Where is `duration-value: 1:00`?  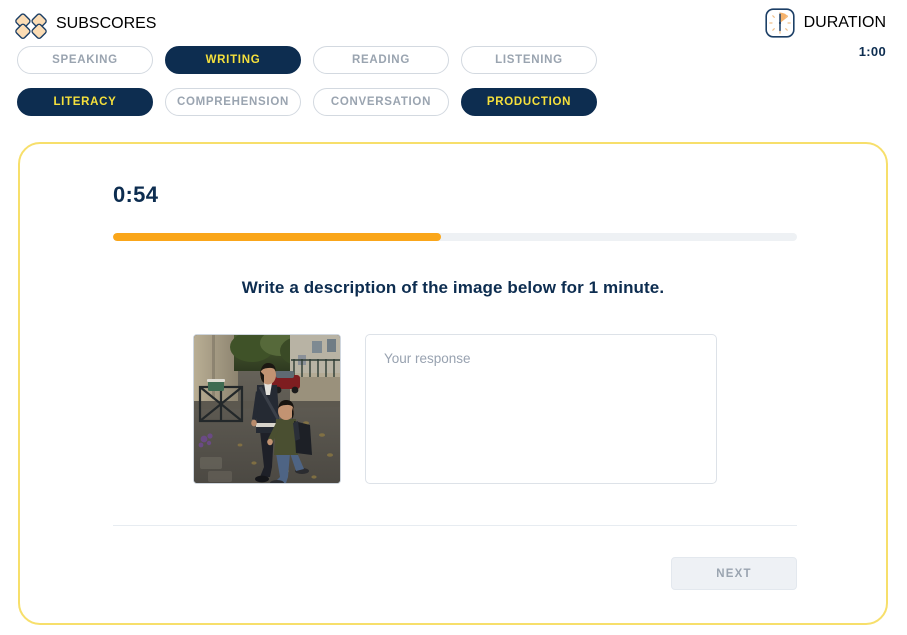
duration-value: 1:00 is located at coordinates (872, 51).